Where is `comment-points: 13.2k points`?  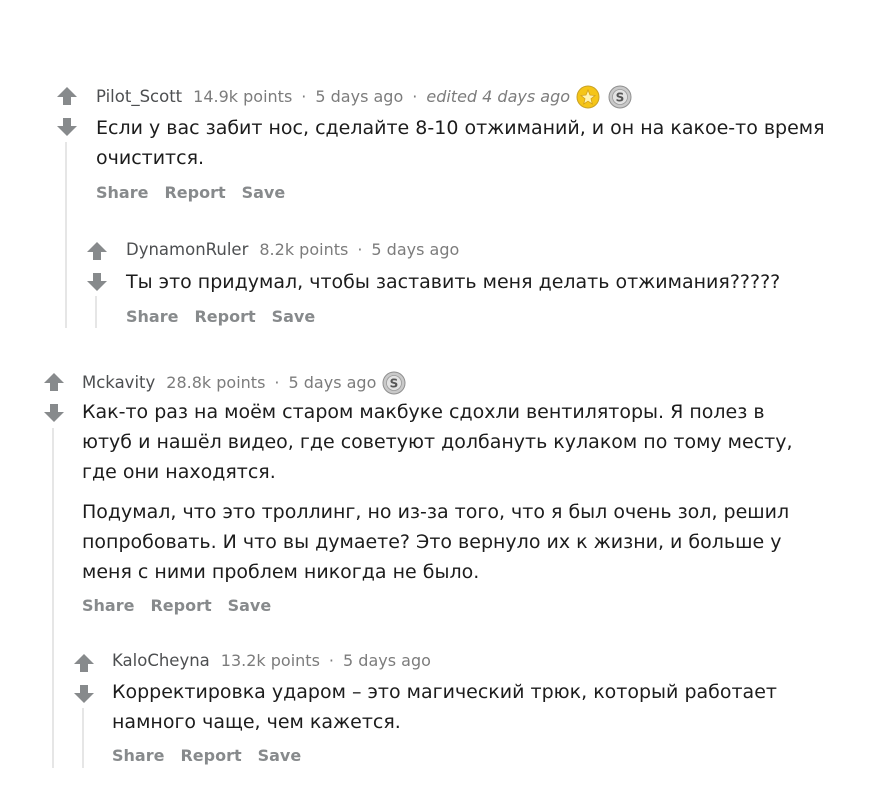 comment-points: 13.2k points is located at coordinates (270, 660).